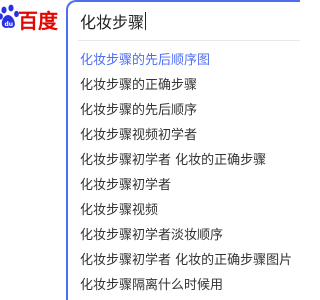  I want to click on suggestion-item: 化妆步骤的正确步骤, so click(184, 85).